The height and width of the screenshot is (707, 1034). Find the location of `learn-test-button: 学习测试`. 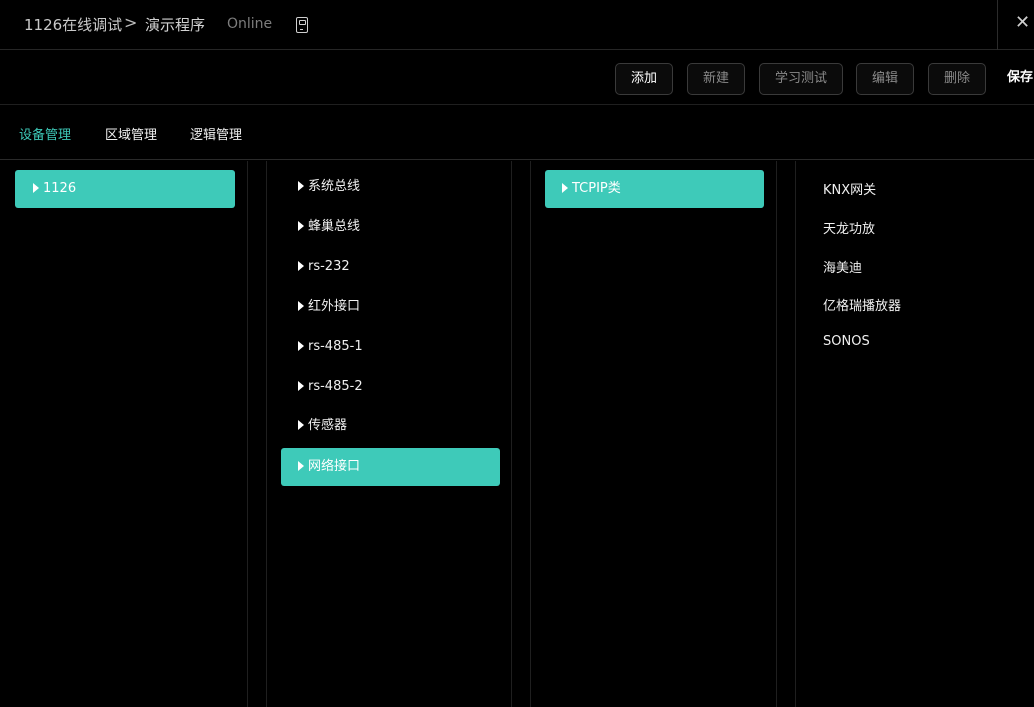

learn-test-button: 学习测试 is located at coordinates (801, 79).